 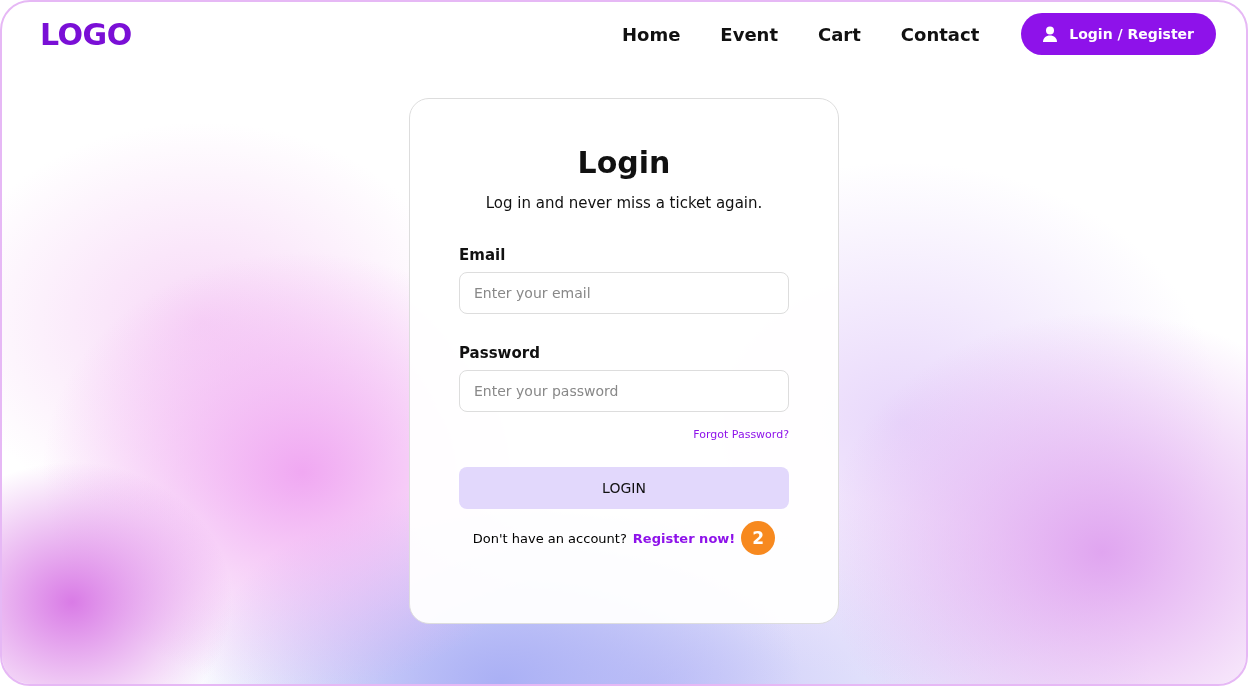 What do you see at coordinates (839, 34) in the screenshot?
I see `nav-link: Cart` at bounding box center [839, 34].